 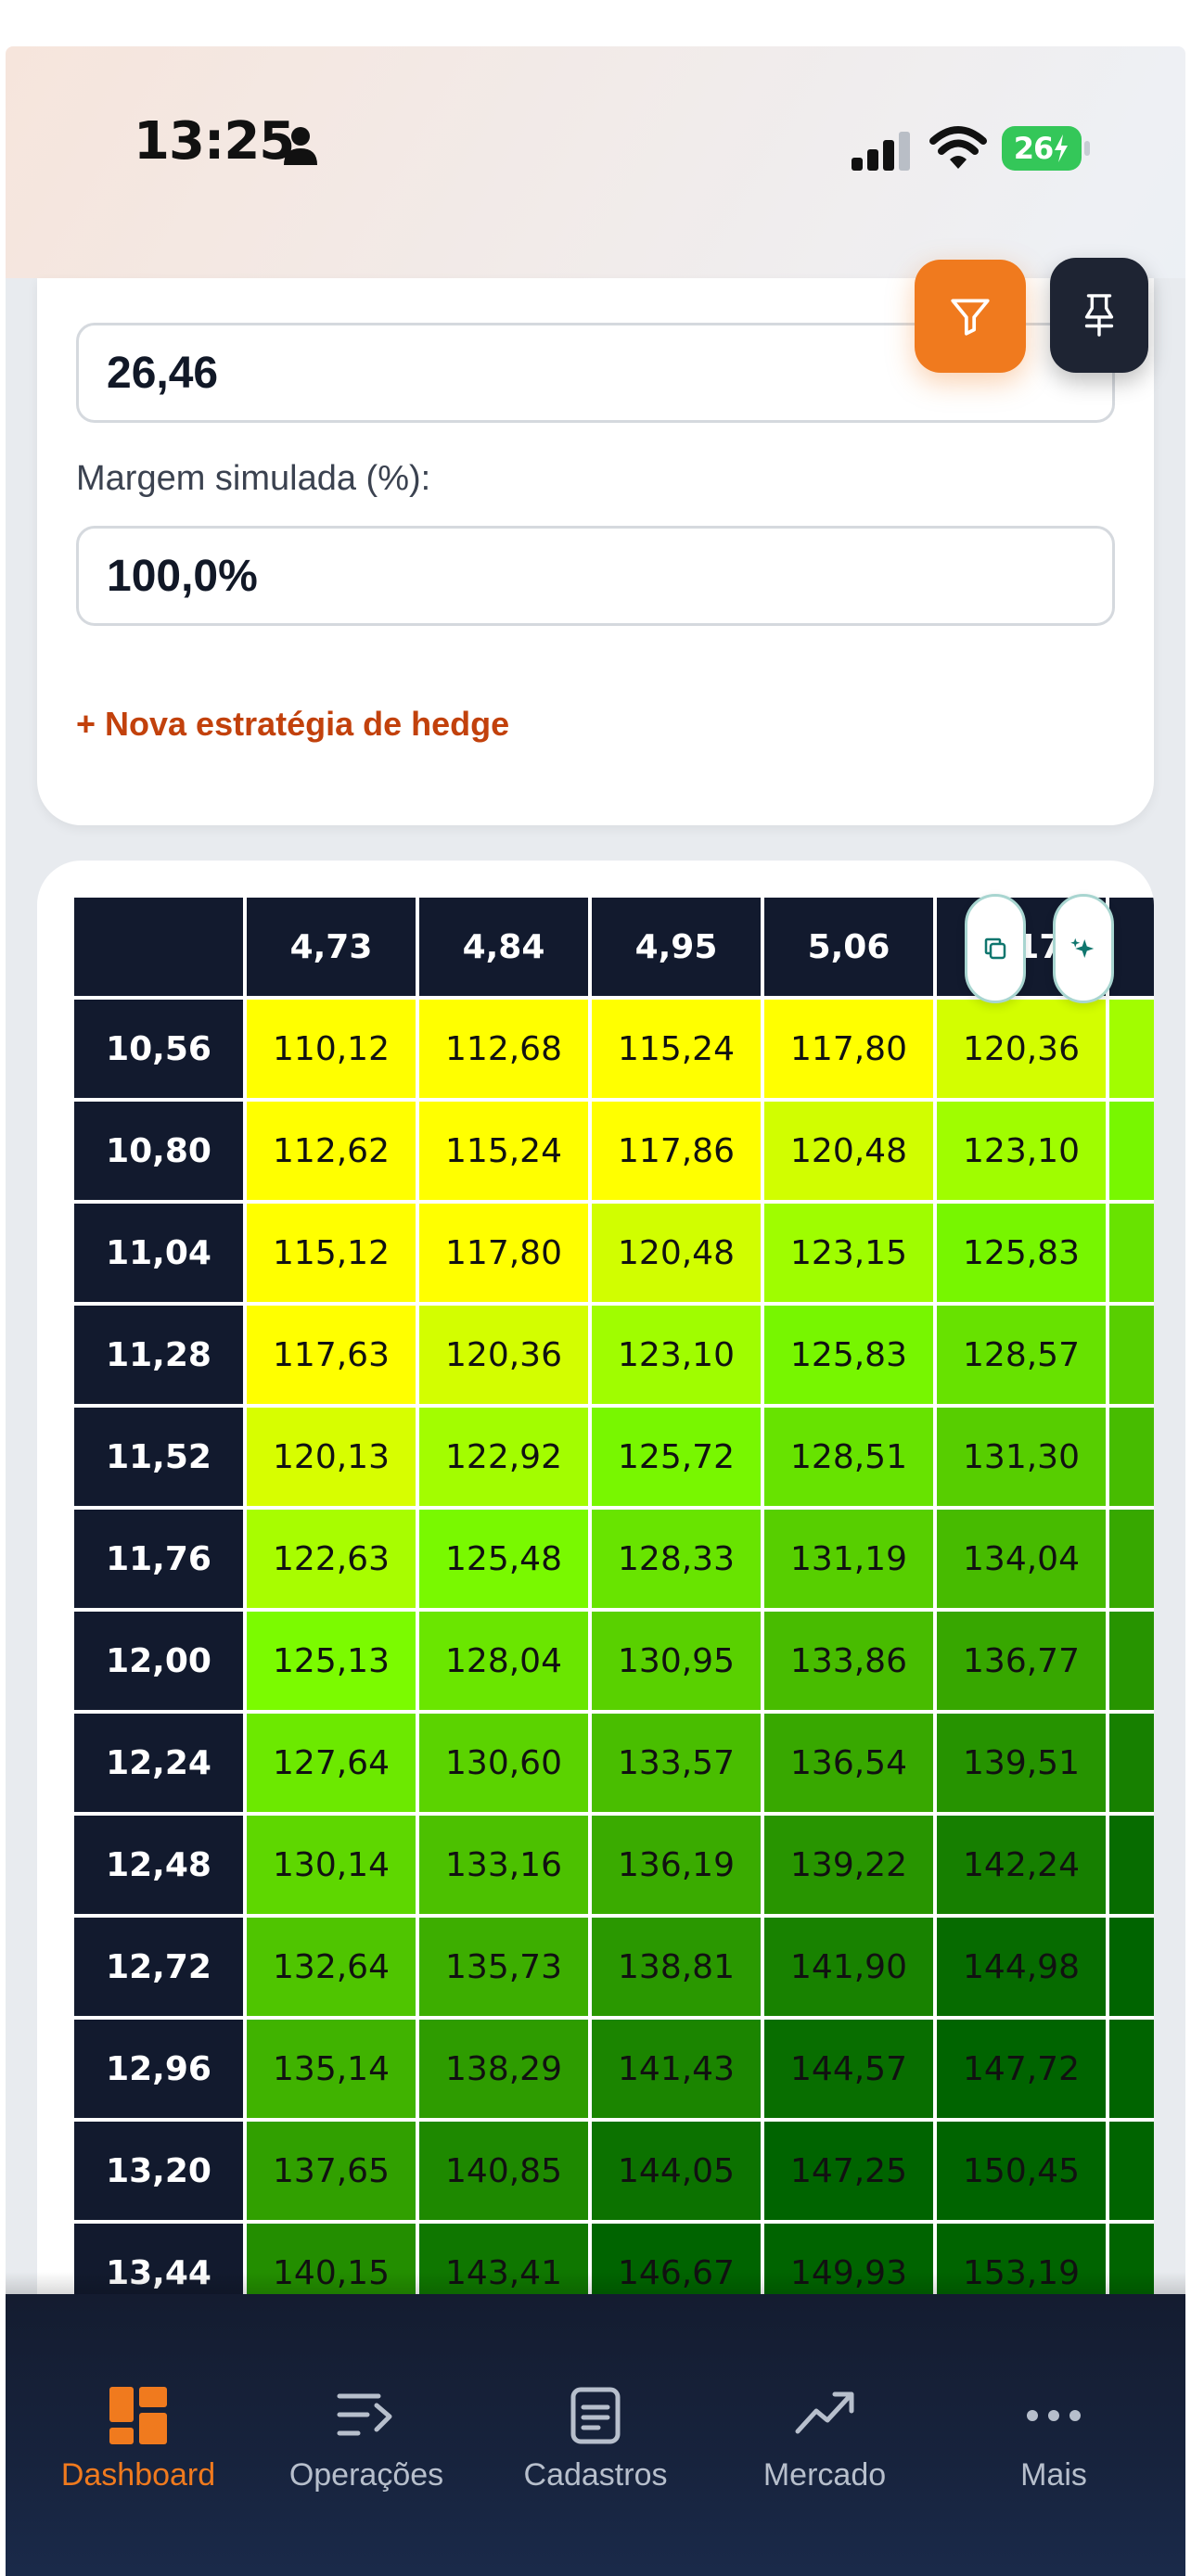 I want to click on battery-indicator: 26, so click(x=1042, y=149).